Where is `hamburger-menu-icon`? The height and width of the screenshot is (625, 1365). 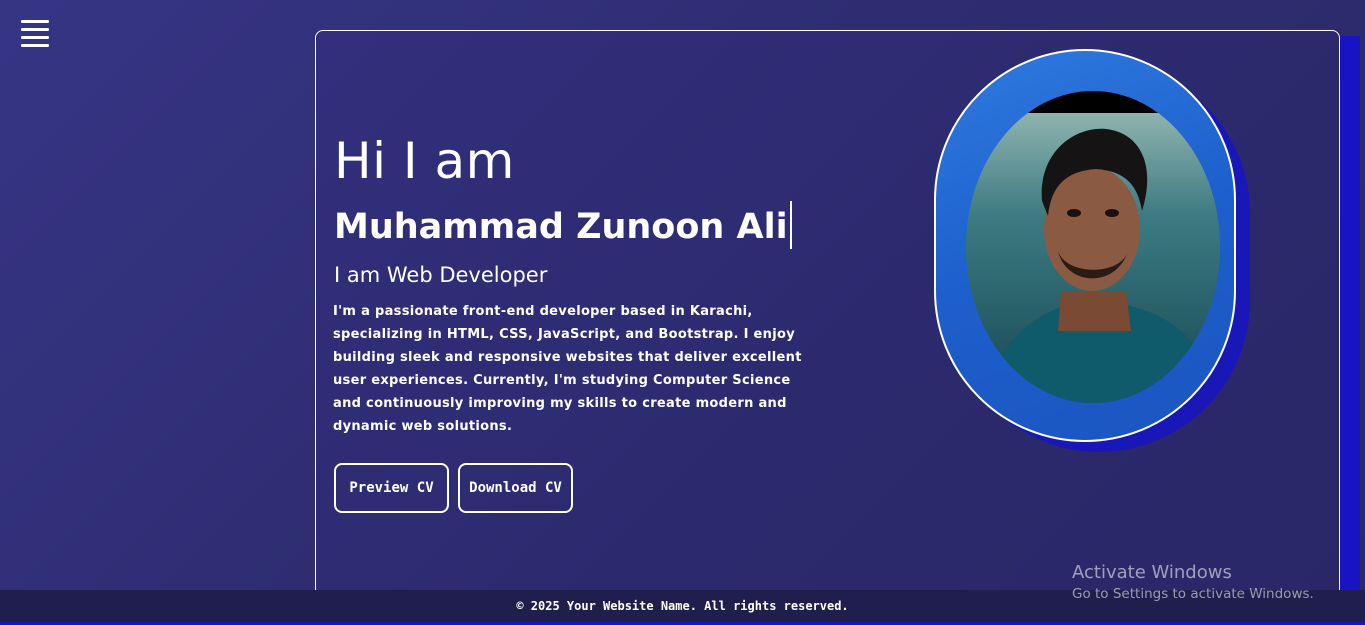 hamburger-menu-icon is located at coordinates (35, 33).